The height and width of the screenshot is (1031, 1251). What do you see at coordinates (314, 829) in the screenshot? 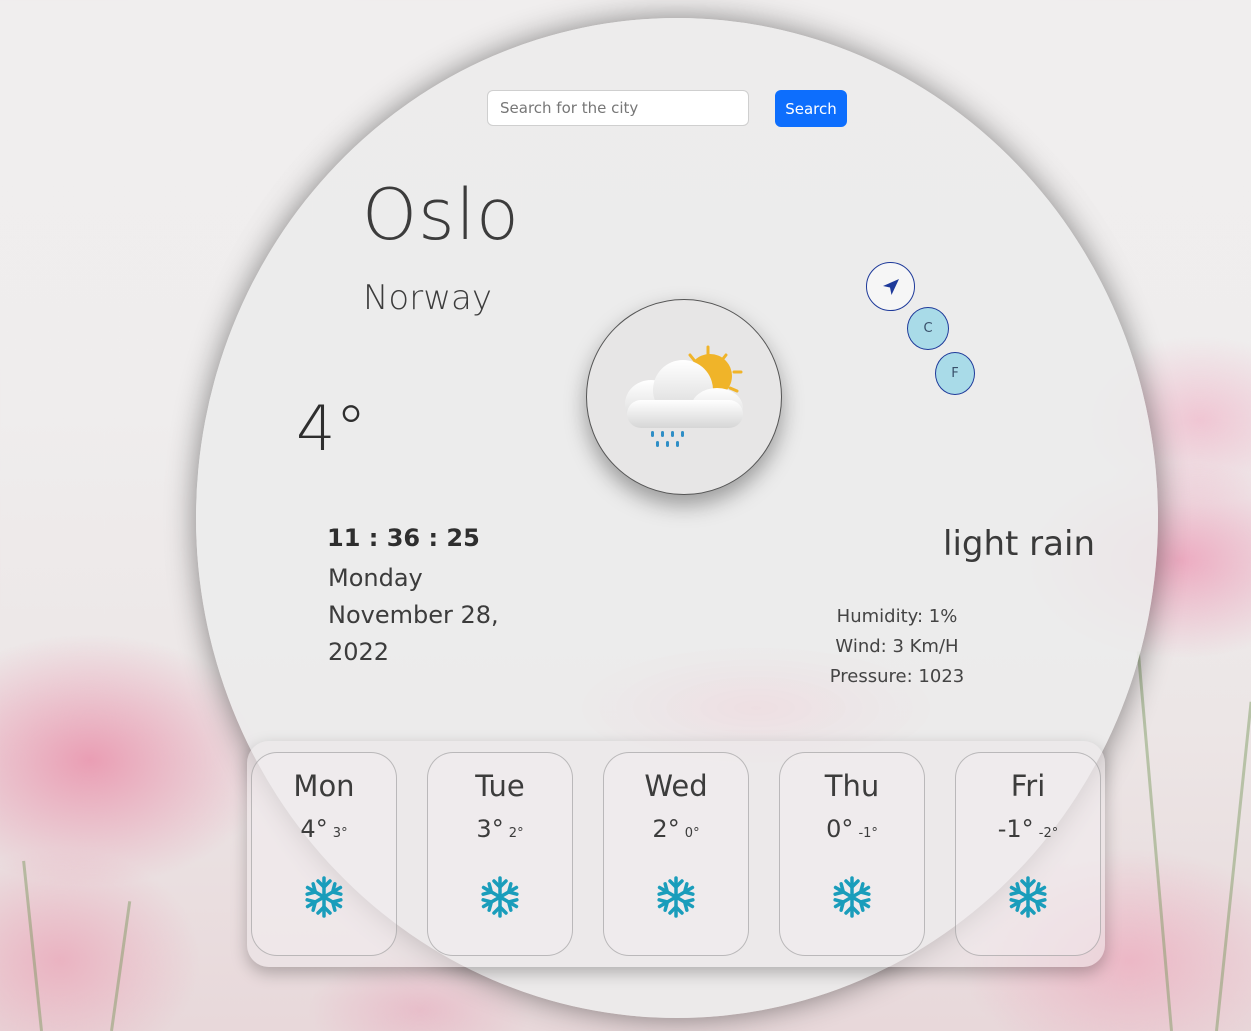
I see `forecast-max-temp: 4°` at bounding box center [314, 829].